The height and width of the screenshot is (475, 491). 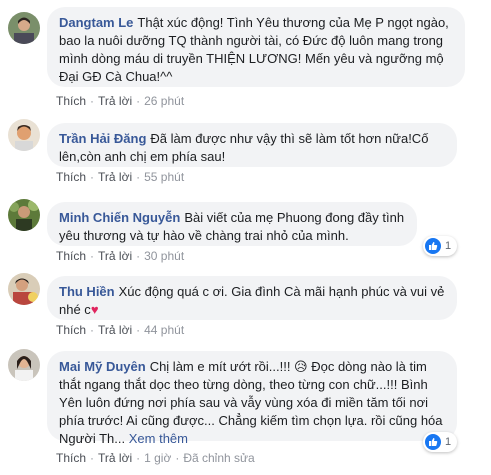 I want to click on comment-author: Minh Chiến Nguyễn, so click(x=119, y=217).